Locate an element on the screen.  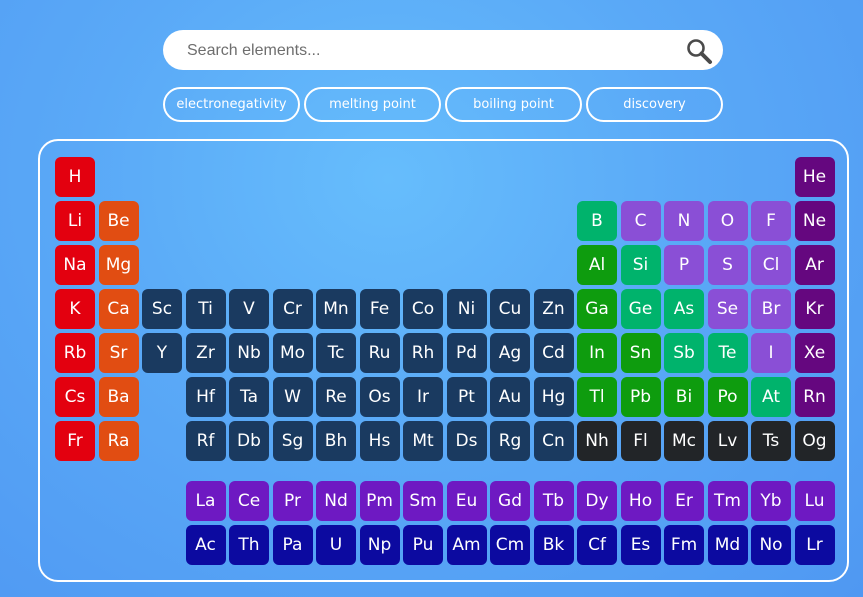
element-tile-mc: Mc is located at coordinates (684, 441).